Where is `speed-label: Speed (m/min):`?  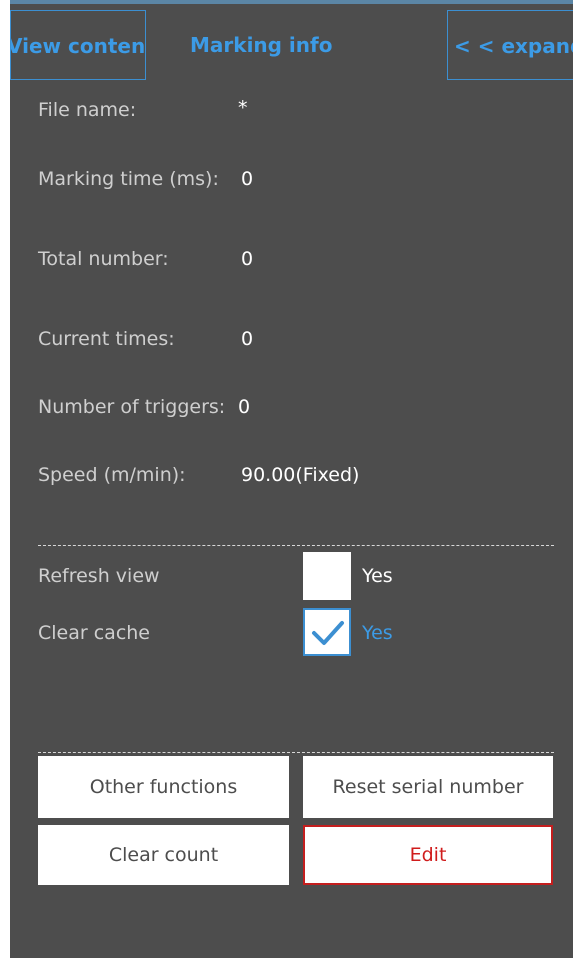 speed-label: Speed (m/min): is located at coordinates (112, 475).